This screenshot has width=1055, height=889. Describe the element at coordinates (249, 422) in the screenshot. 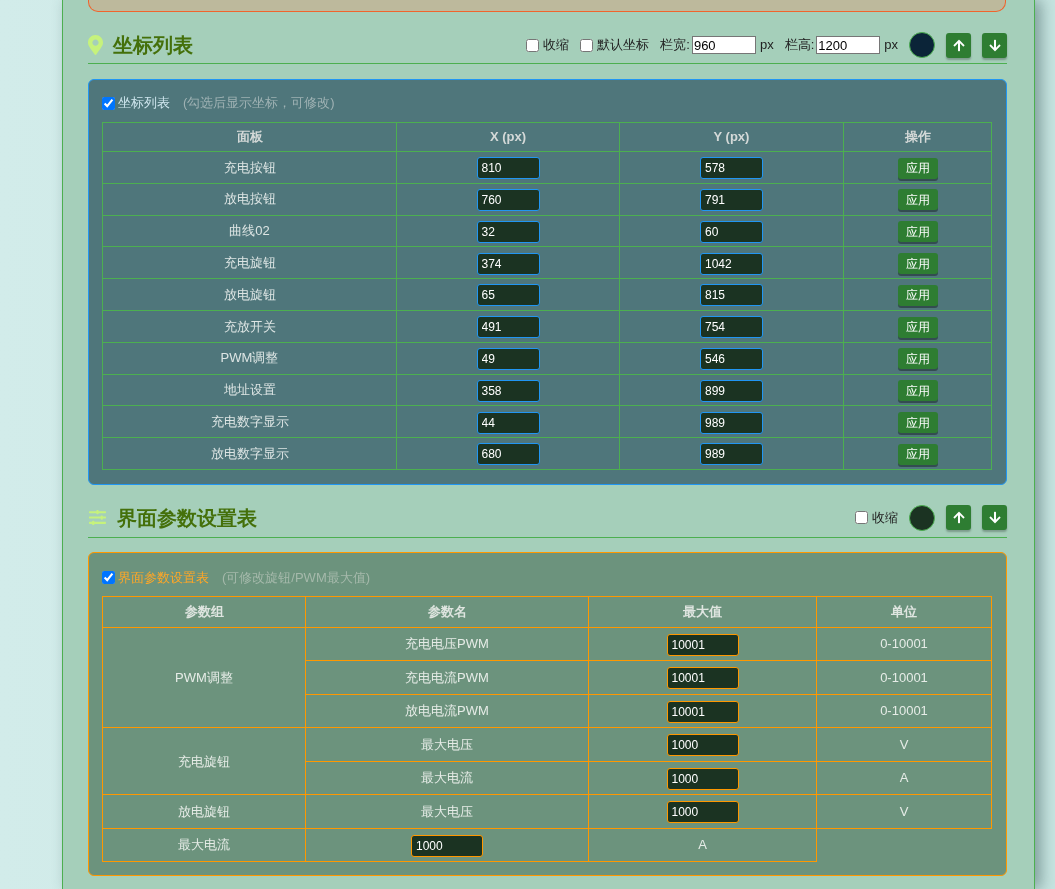

I see `table-cell: 充电数字显示` at that location.